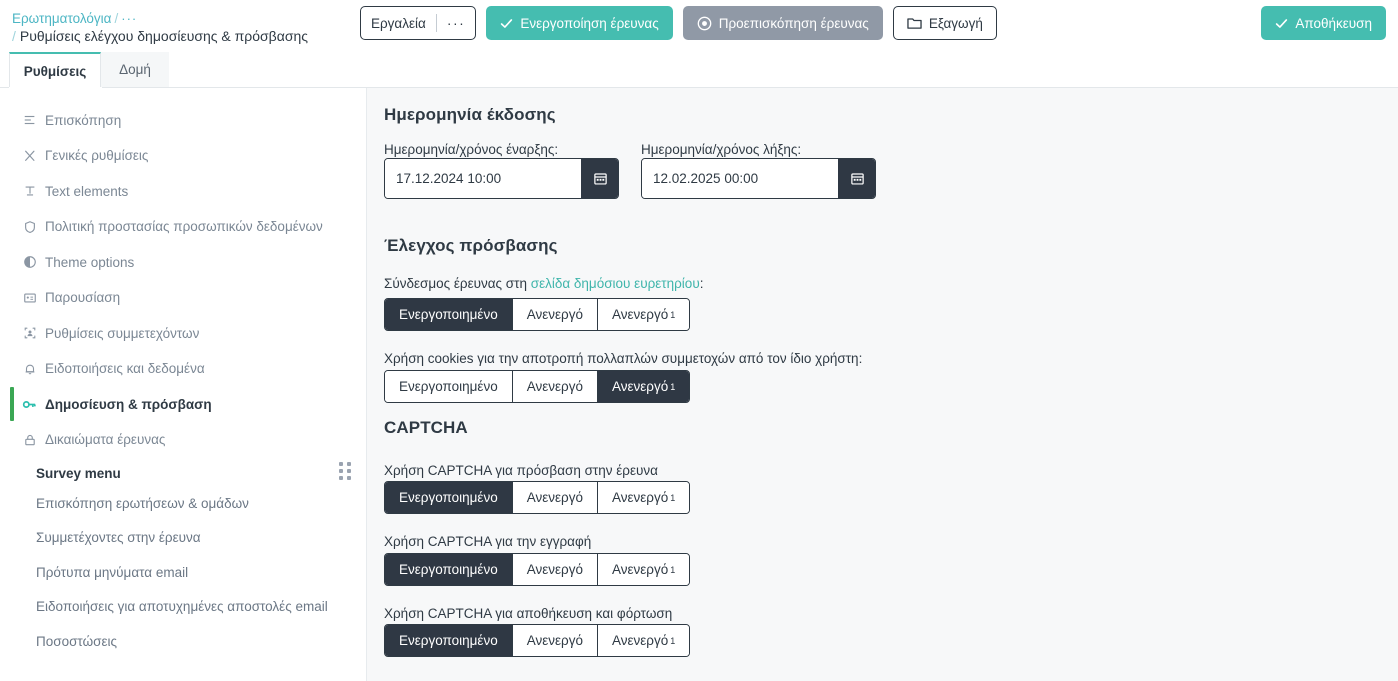 Image resolution: width=1398 pixels, height=681 pixels. I want to click on public-index-toggle-group: Ενεργοποιημένο Ανενεργό Ανενεργό 1, so click(537, 314).